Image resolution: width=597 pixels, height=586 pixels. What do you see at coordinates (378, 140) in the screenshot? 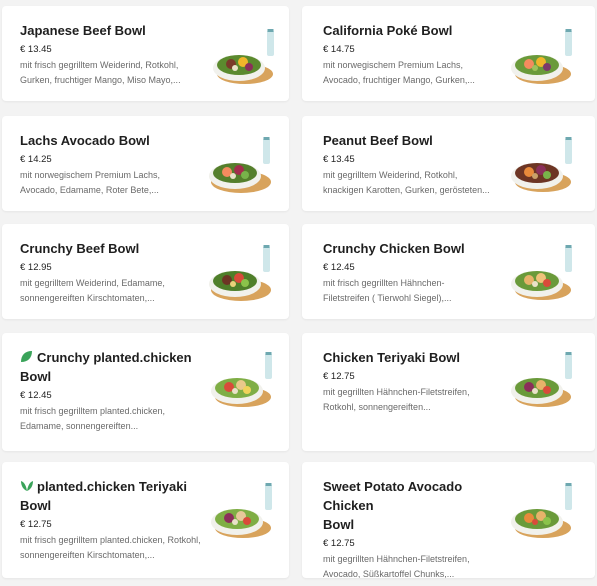
I see `menu-item-name: Peanut Beef Bowl` at bounding box center [378, 140].